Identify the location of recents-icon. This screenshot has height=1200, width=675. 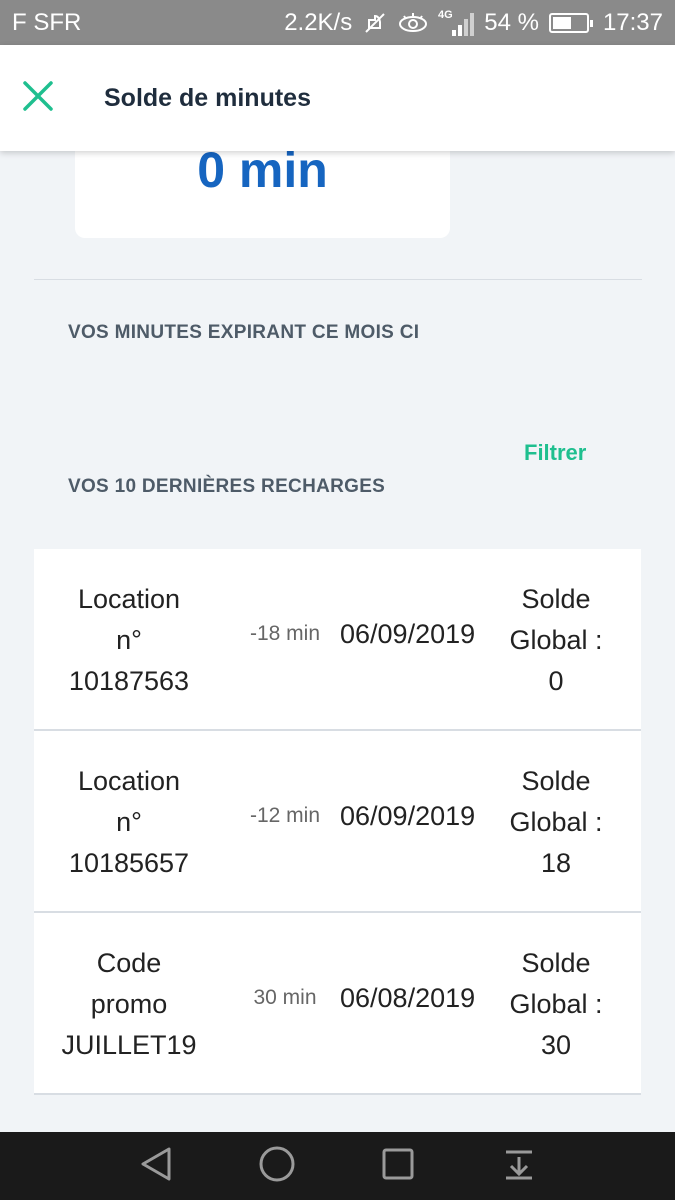
(398, 1166).